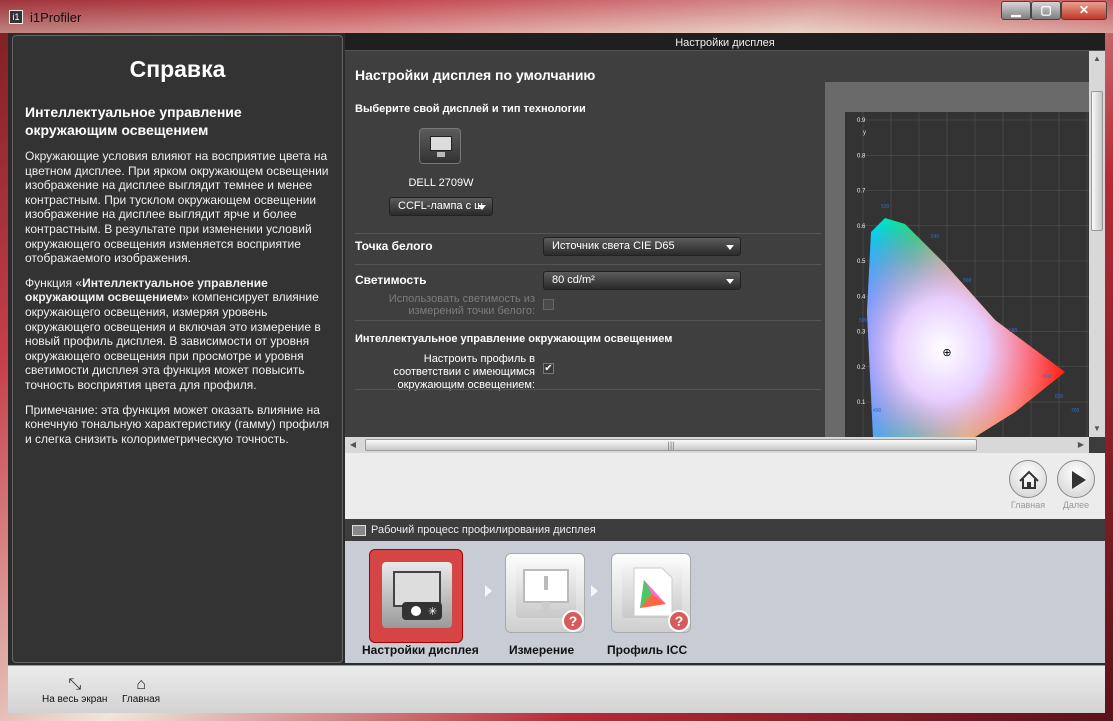 The width and height of the screenshot is (1113, 721). I want to click on use-wp-luminance-checkbox, so click(548, 304).